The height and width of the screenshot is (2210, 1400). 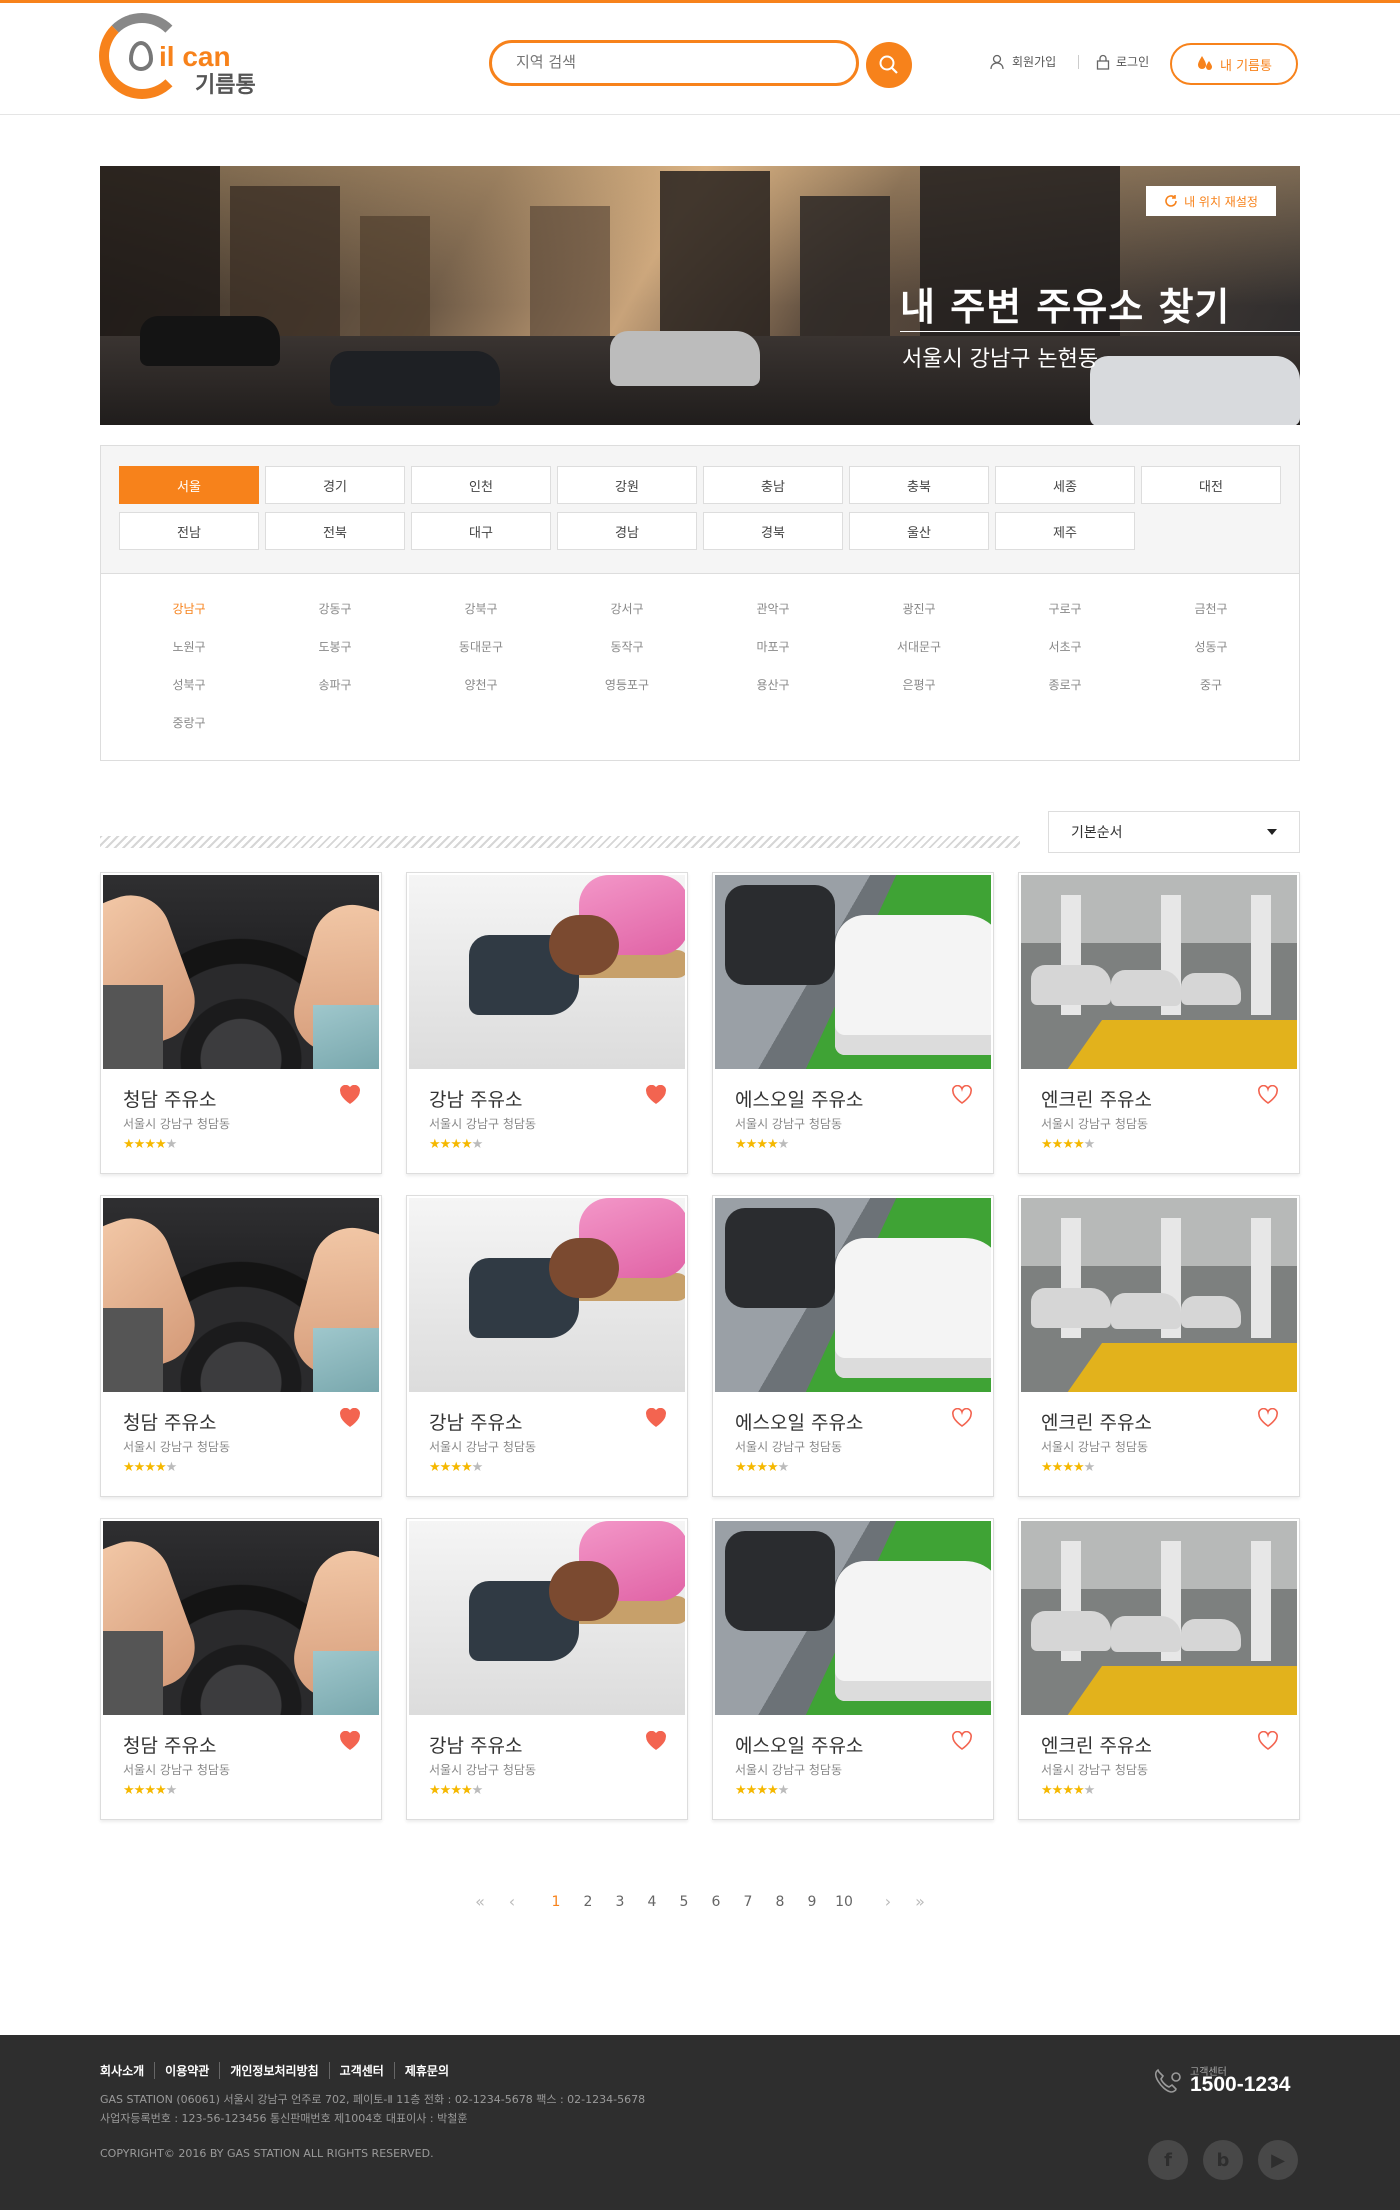 What do you see at coordinates (1240, 2084) in the screenshot?
I see `customer-center-number: 1500-1234` at bounding box center [1240, 2084].